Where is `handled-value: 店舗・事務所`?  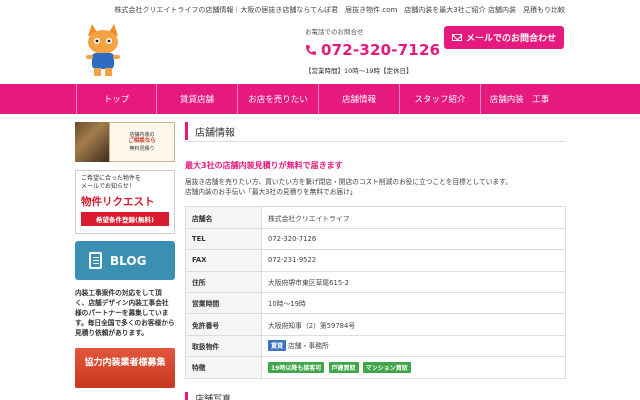 handled-value: 店舗・事務所 is located at coordinates (308, 346).